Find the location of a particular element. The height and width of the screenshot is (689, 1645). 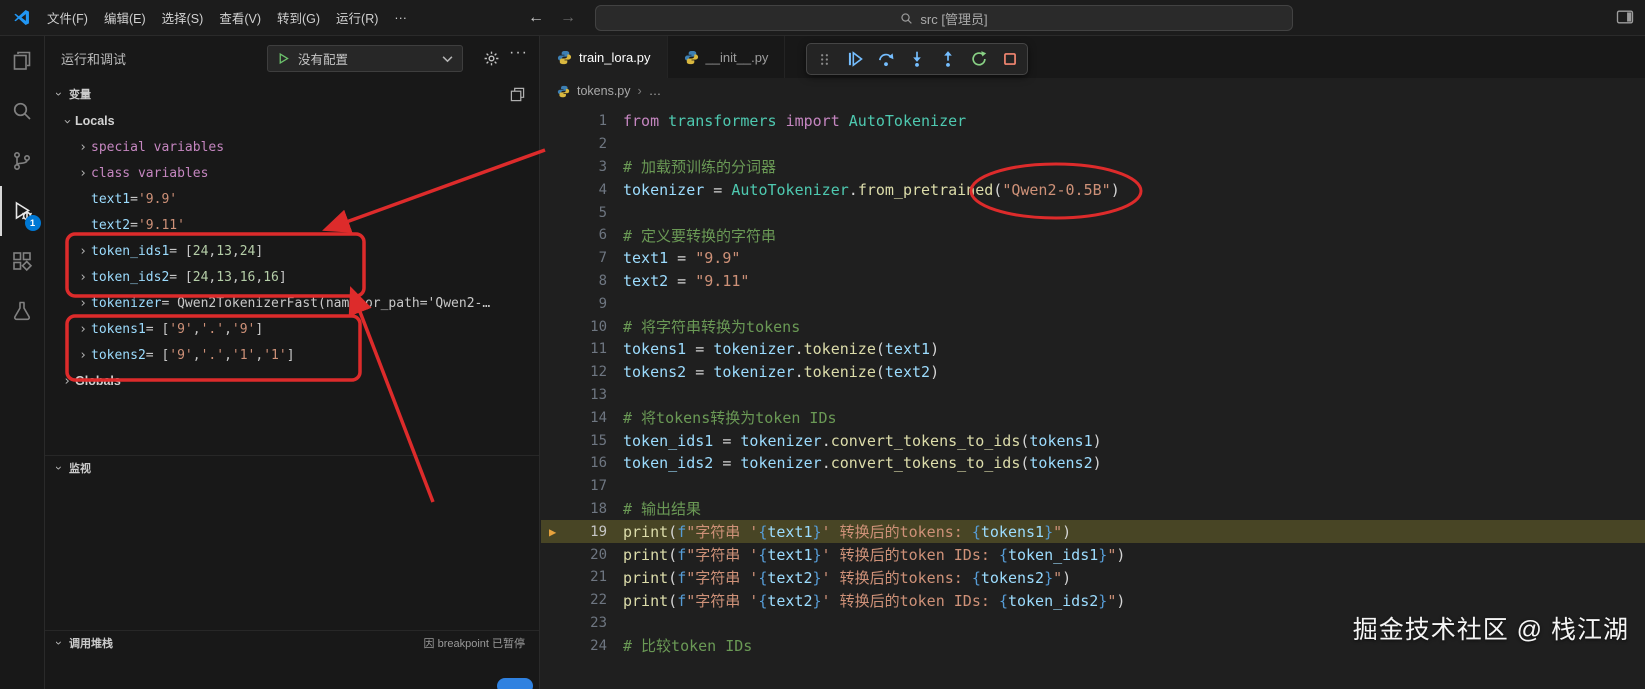

variable-token_ids2: › token_ids2 = [24, 13, 16, 16] is located at coordinates (292, 277).